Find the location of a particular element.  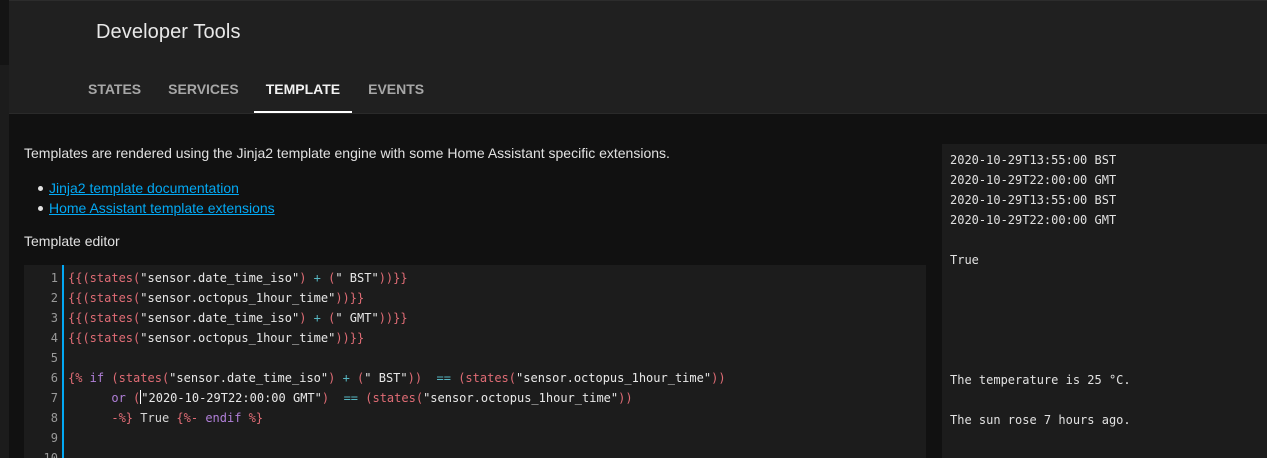

line-number: 6 is located at coordinates (54, 378).